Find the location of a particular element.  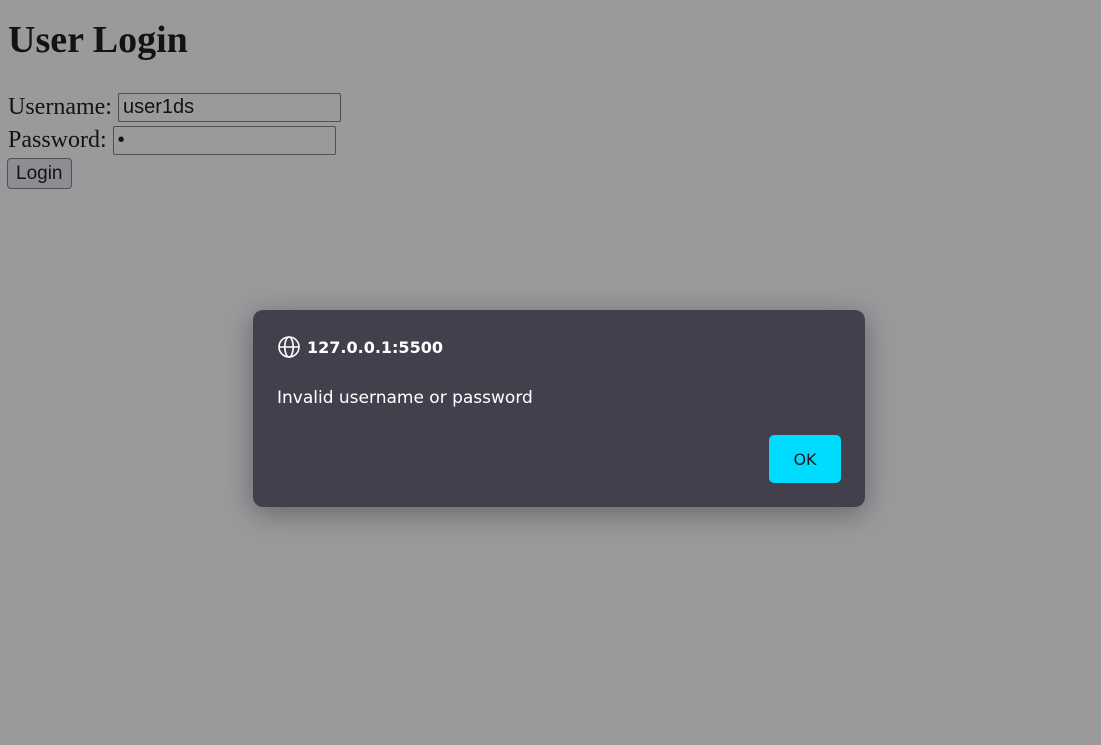

dialog-message: Invalid username or password is located at coordinates (405, 398).